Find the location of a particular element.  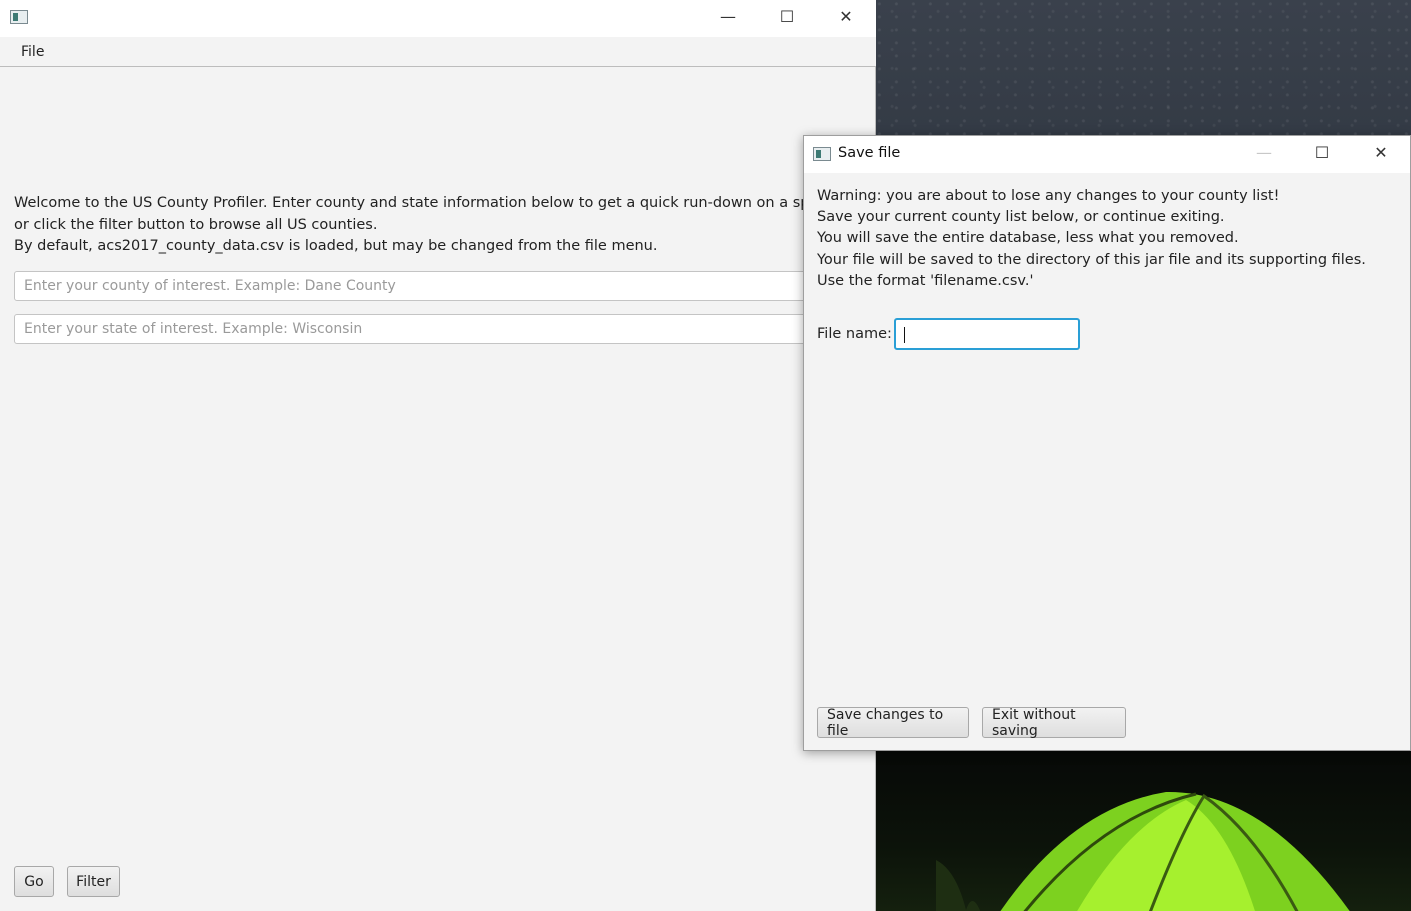

minimize-button: — is located at coordinates (728, 16).